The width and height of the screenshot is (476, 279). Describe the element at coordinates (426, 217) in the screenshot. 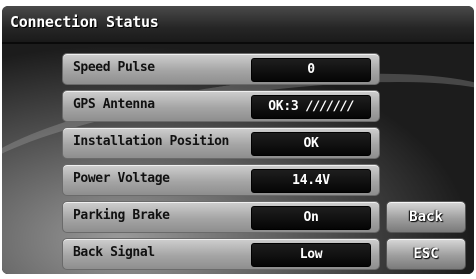

I see `back-button: Back` at that location.